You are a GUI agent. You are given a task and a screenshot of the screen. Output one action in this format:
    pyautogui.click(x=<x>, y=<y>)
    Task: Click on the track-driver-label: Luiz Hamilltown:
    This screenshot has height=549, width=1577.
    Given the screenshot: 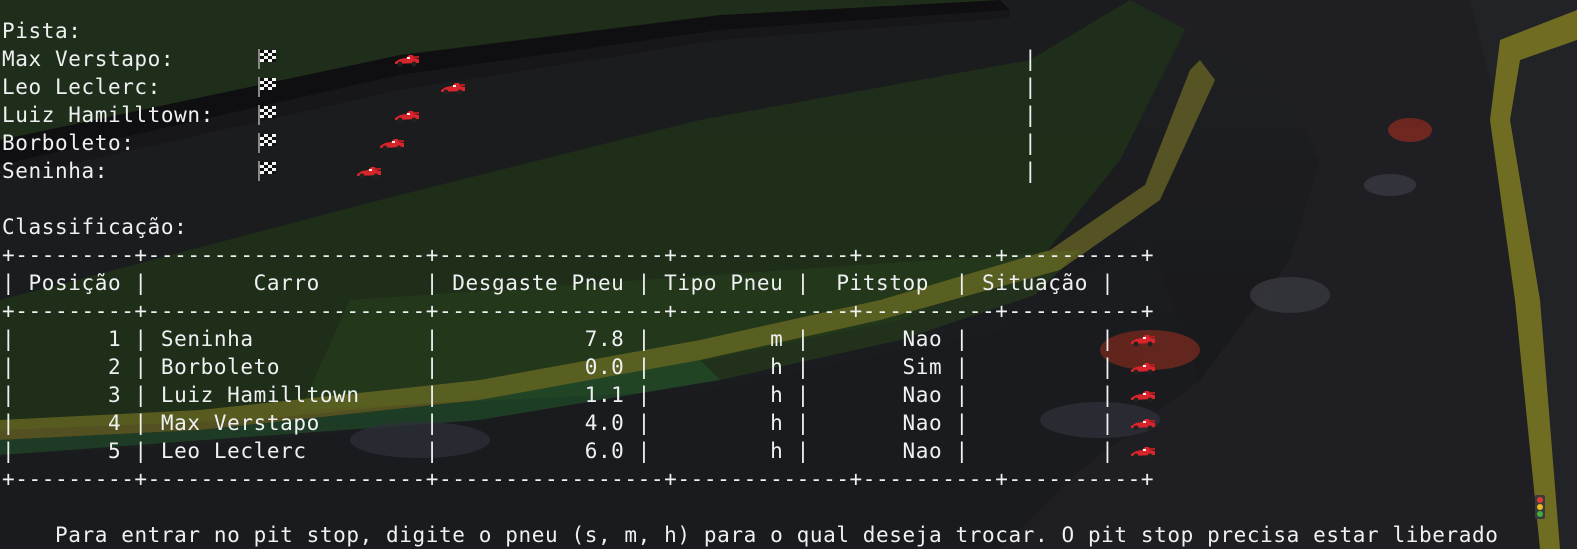 What is the action you would take?
    pyautogui.click(x=108, y=115)
    